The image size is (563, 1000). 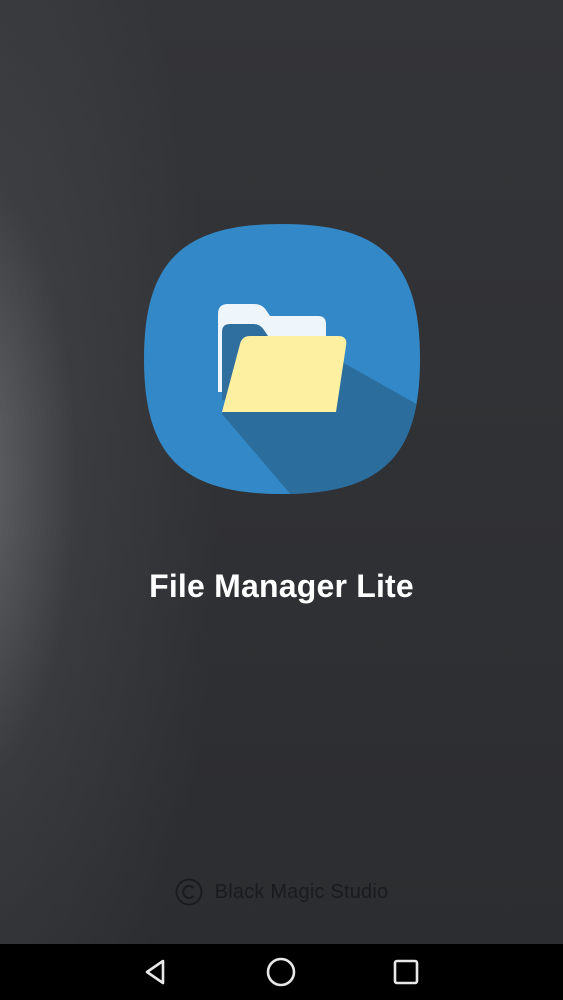 I want to click on app-title: File Manager Lite, so click(x=281, y=586).